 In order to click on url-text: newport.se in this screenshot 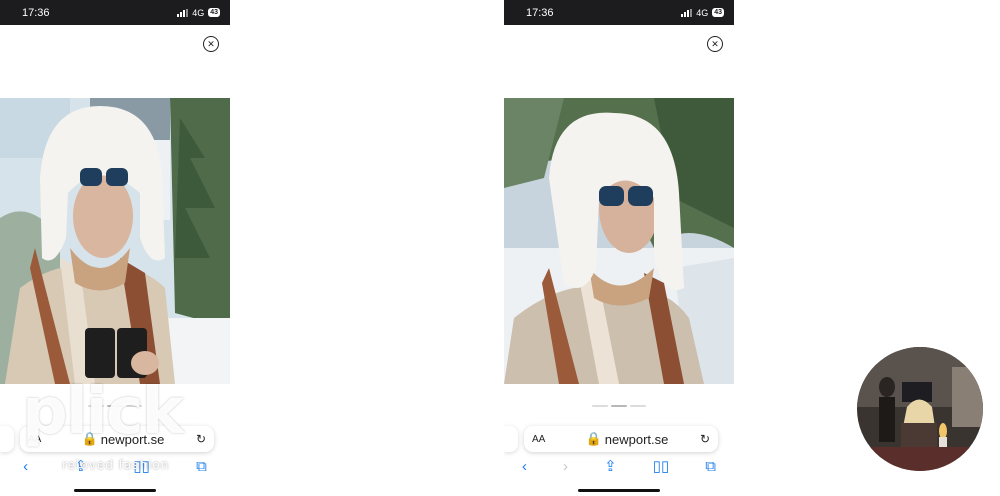, I will do `click(636, 439)`.